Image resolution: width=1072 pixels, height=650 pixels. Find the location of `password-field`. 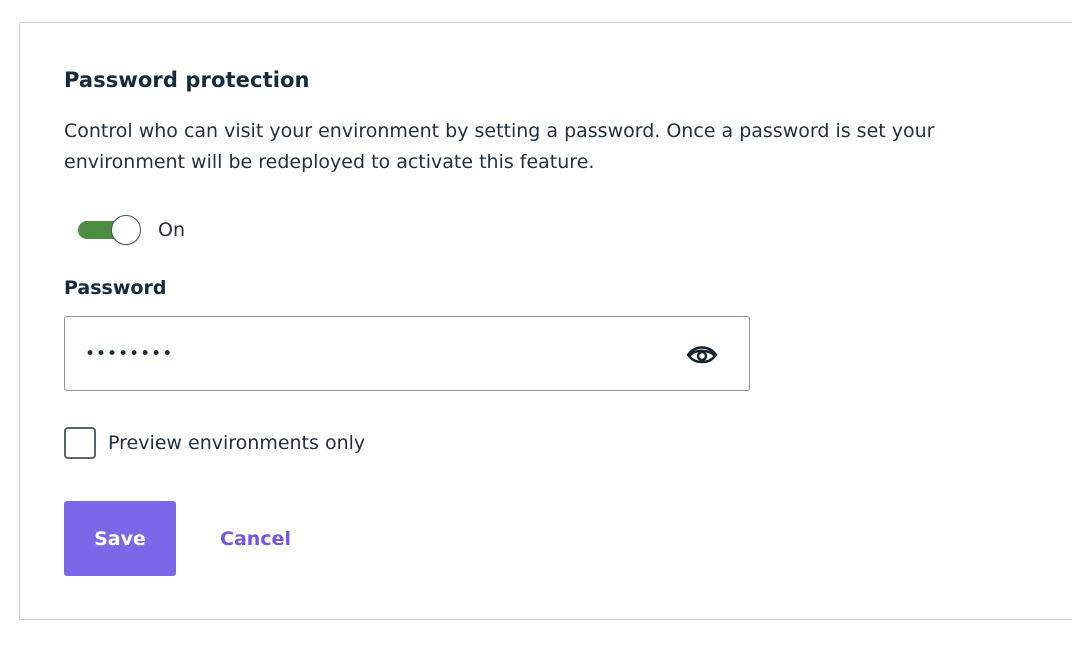

password-field is located at coordinates (407, 353).